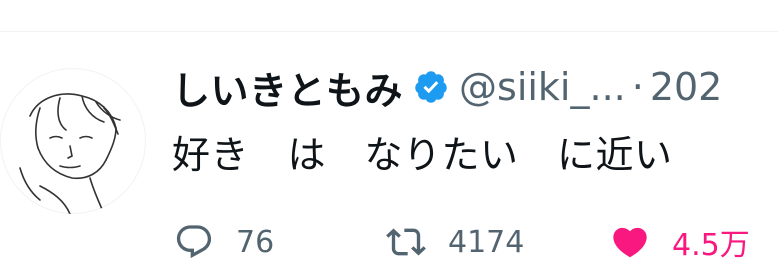 This screenshot has width=778, height=264. I want to click on top-divider, so click(389, 31).